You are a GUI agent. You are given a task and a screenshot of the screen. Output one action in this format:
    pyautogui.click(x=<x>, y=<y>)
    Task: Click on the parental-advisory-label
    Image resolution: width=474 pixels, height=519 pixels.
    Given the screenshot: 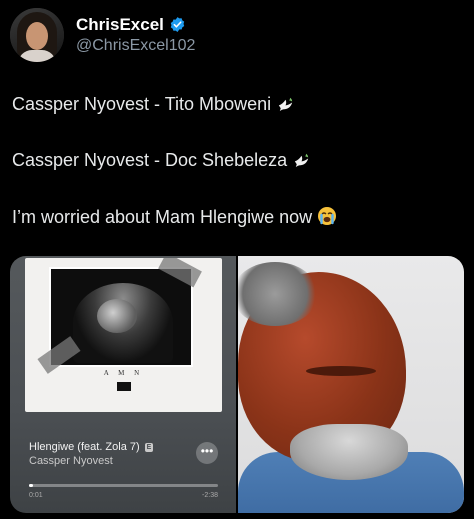 What is the action you would take?
    pyautogui.click(x=124, y=386)
    